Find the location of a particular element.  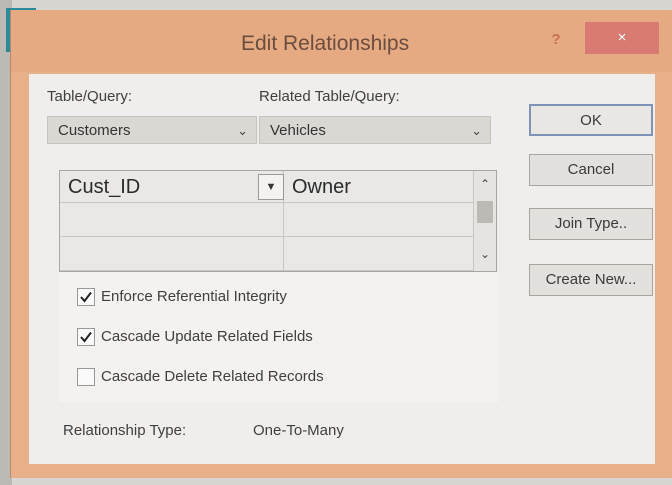

field-mapping-grid: Cust_ID ▼ Owner ⌃ ⌄ is located at coordinates (278, 221).